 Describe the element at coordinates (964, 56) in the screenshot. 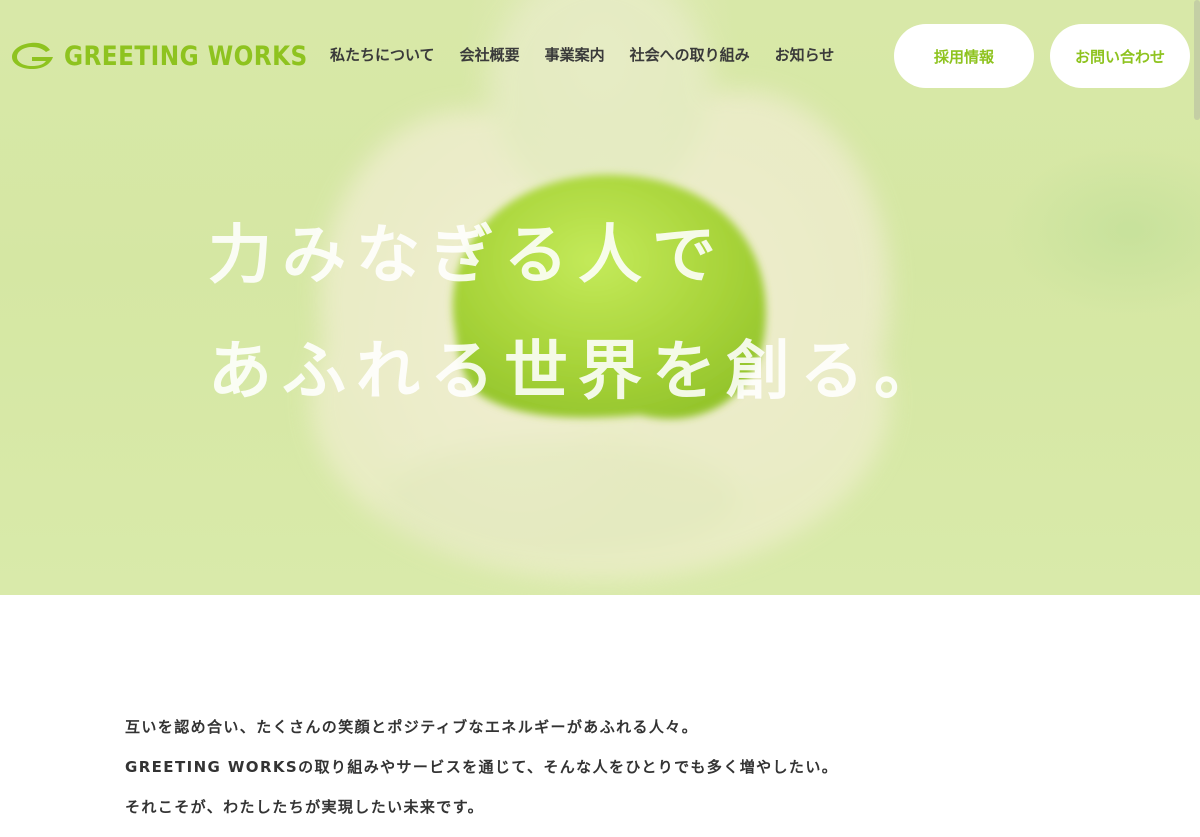

I see `recruit-button: 採用情報` at that location.